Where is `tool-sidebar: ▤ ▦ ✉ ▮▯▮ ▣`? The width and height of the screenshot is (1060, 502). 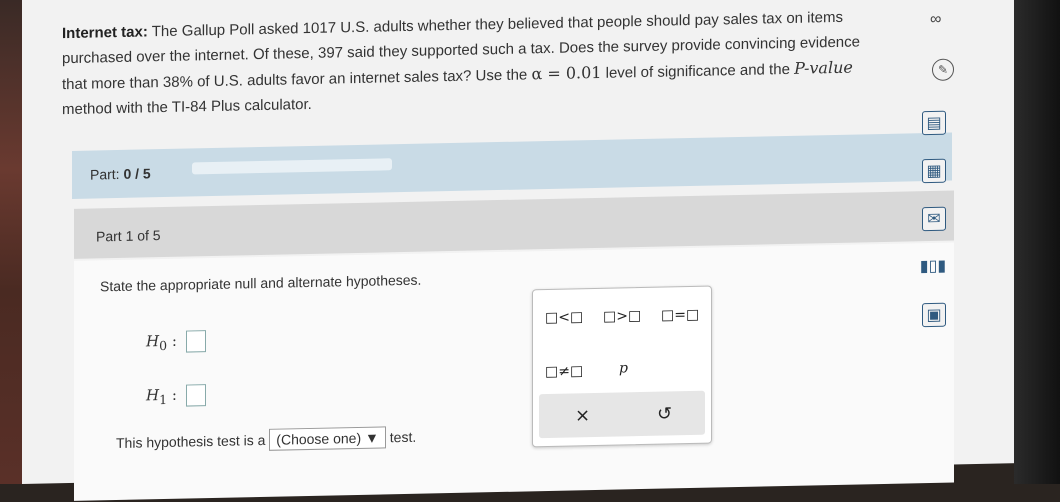 tool-sidebar: ▤ ▦ ✉ ▮▯▮ ▣ is located at coordinates (936, 219).